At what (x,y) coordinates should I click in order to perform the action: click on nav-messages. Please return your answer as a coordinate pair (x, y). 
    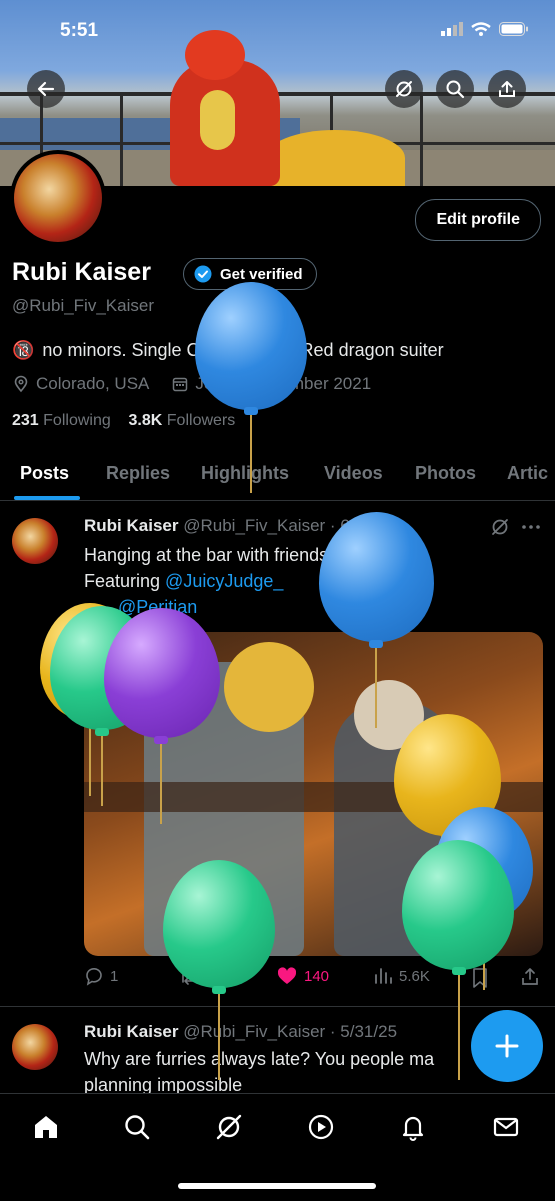
    Looking at the image, I should click on (506, 1127).